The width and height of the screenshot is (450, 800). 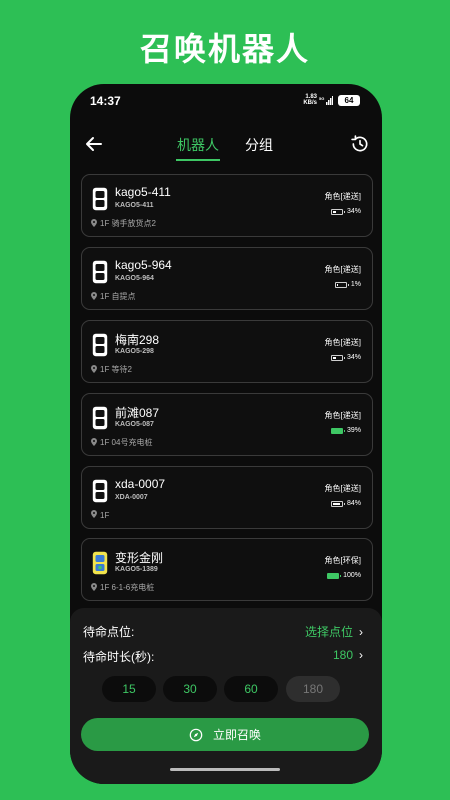 I want to click on robot-battery: 39%, so click(x=345, y=430).